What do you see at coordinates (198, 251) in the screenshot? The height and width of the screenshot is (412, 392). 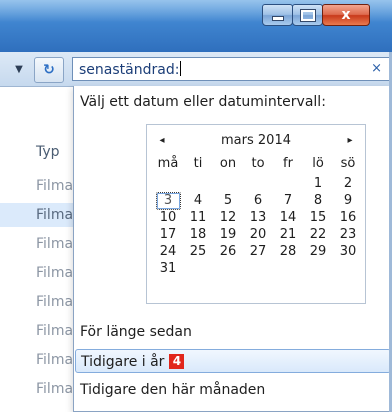 I see `calendar-day: 25` at bounding box center [198, 251].